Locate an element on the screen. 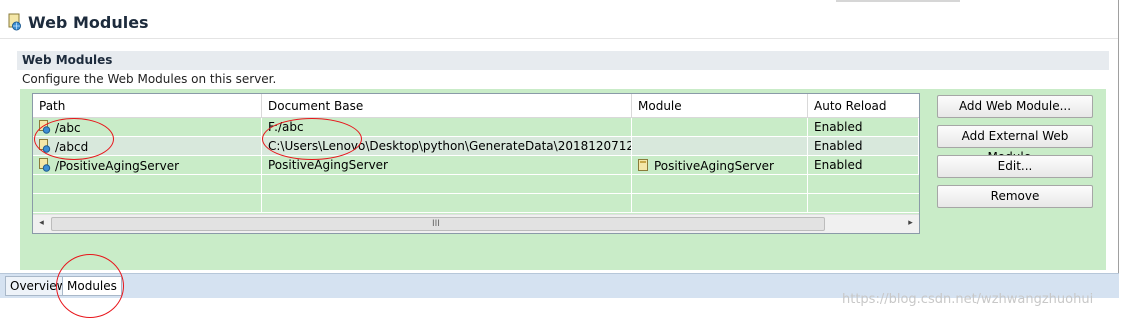 Image resolution: width=1122 pixels, height=320 pixels. remove-button: Remove is located at coordinates (1015, 196).